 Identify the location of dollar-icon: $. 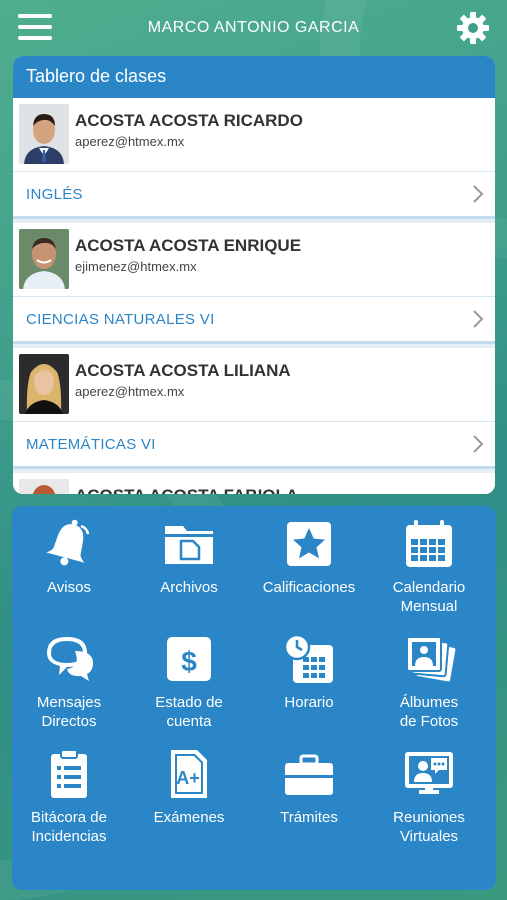
(189, 659).